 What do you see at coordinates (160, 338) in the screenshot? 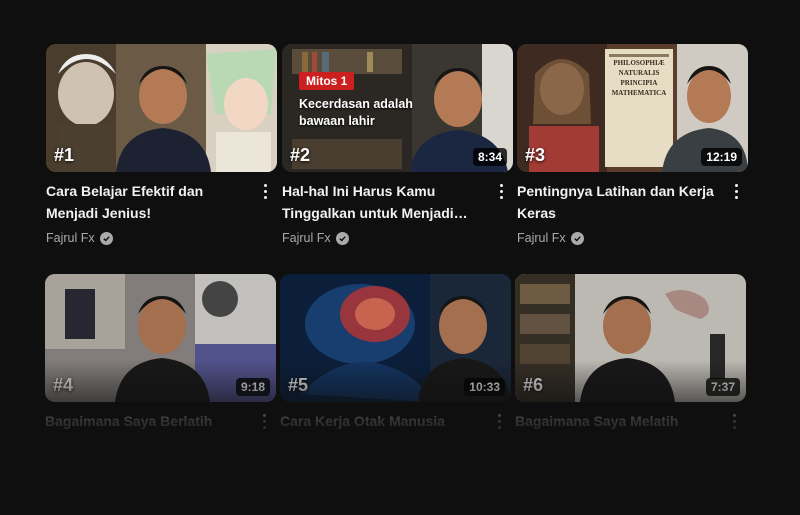
I see `video-thumbnail: #4 9:18` at bounding box center [160, 338].